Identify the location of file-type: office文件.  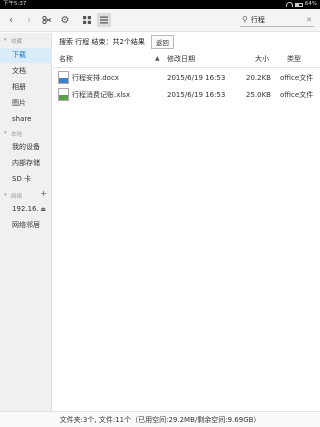
(297, 95).